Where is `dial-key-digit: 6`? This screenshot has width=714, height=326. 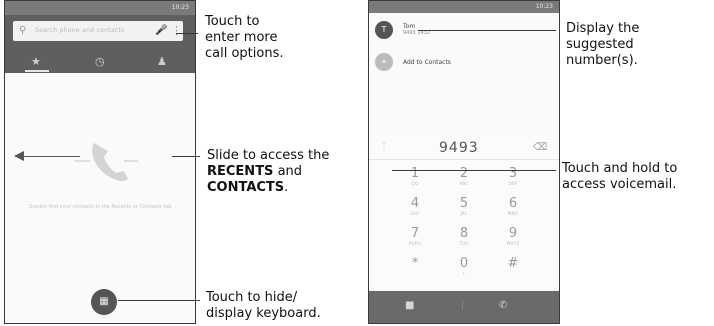
dial-key-digit: 6 is located at coordinates (513, 203).